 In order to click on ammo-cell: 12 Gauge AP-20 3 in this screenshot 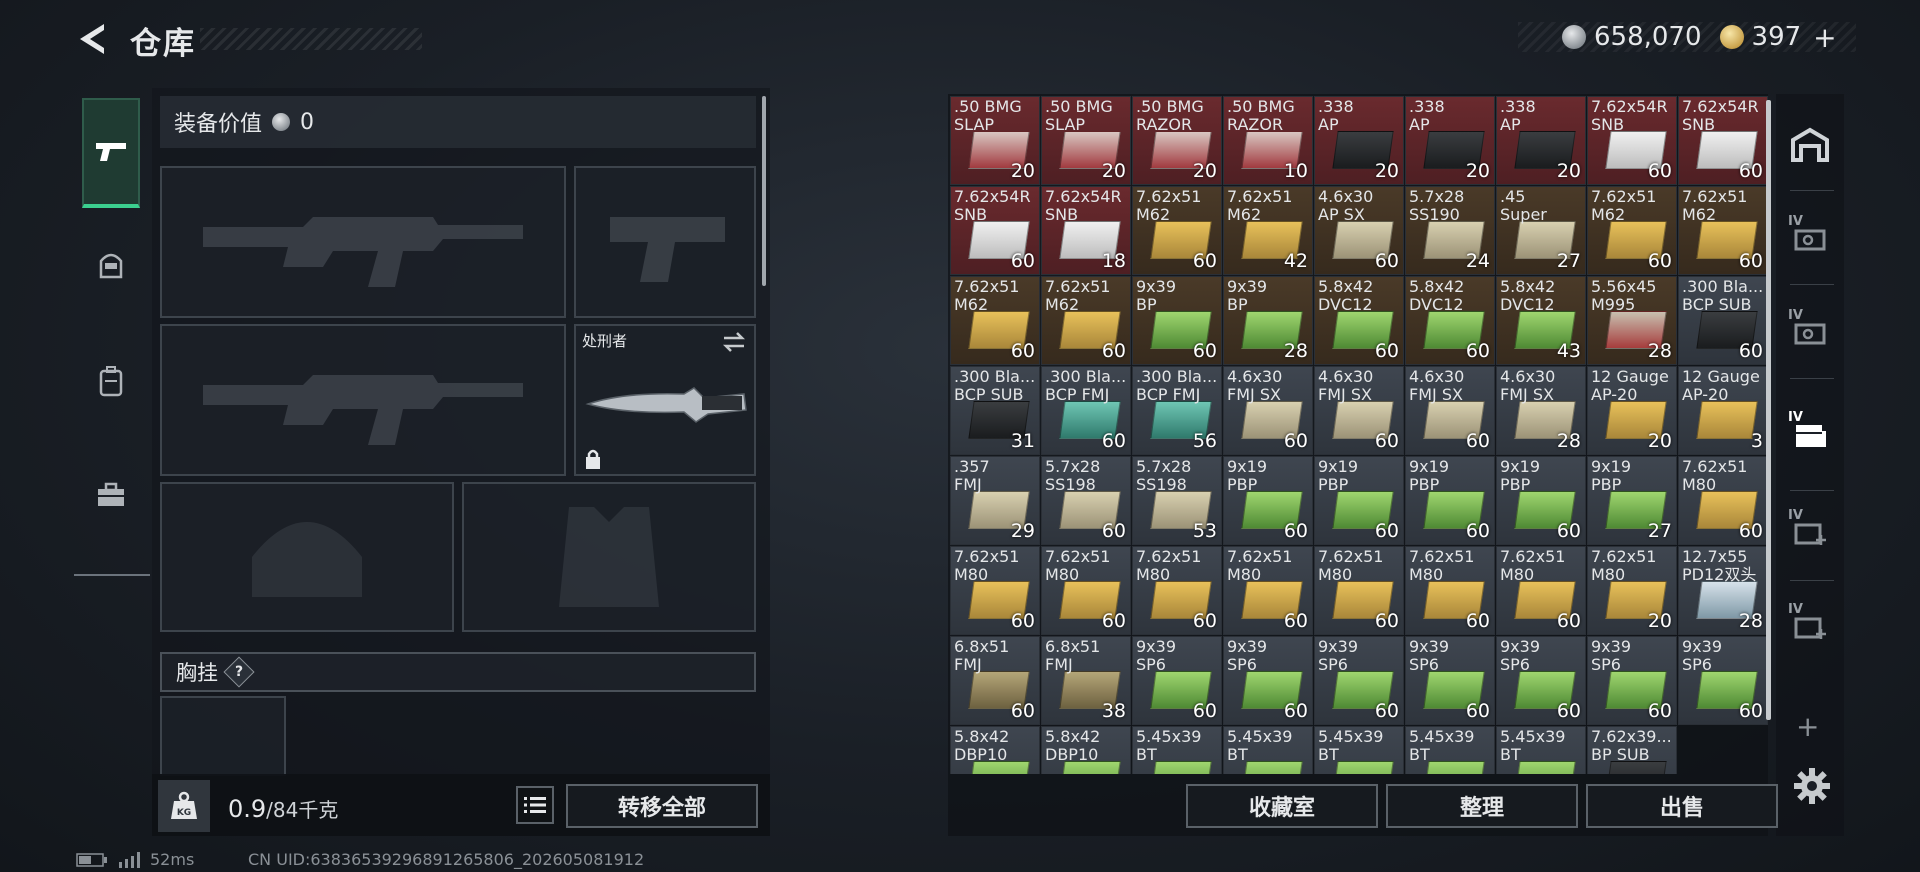, I will do `click(1723, 410)`.